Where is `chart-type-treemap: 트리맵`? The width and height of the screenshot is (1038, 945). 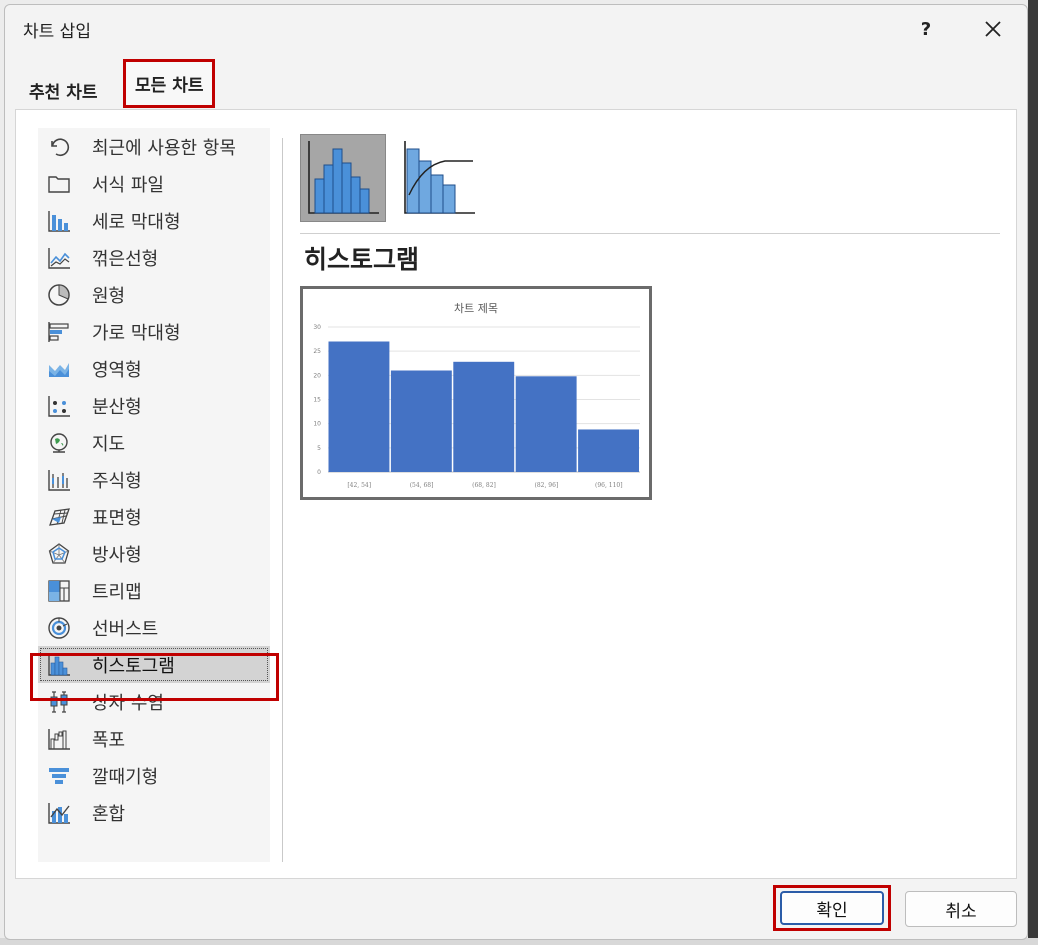
chart-type-treemap: 트리맵 is located at coordinates (154, 590).